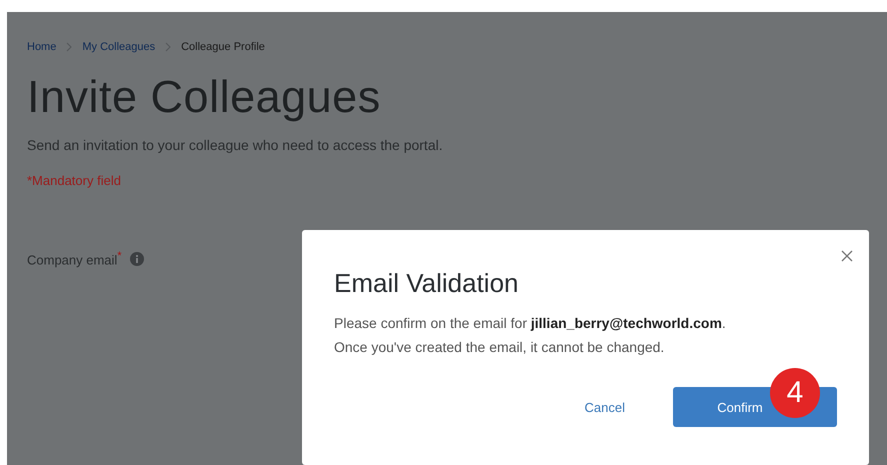 This screenshot has height=465, width=887. Describe the element at coordinates (204, 97) in the screenshot. I see `page-title: Invite Colleagues` at that location.